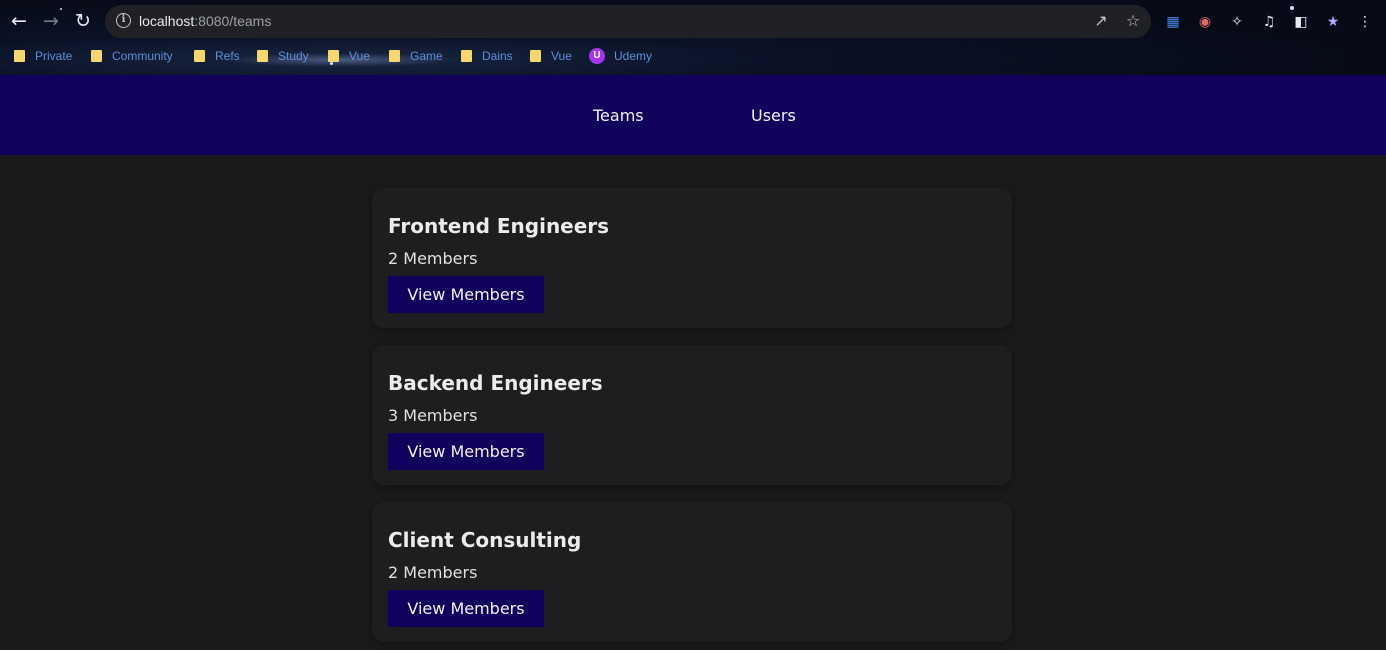  What do you see at coordinates (293, 56) in the screenshot?
I see `bookmark-label: Study` at bounding box center [293, 56].